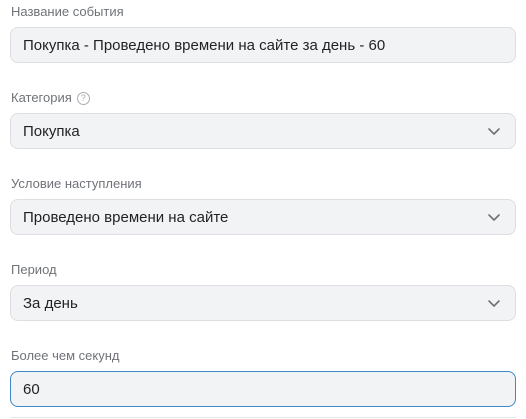 Image resolution: width=526 pixels, height=419 pixels. Describe the element at coordinates (50, 303) in the screenshot. I see `period-value: За день` at that location.